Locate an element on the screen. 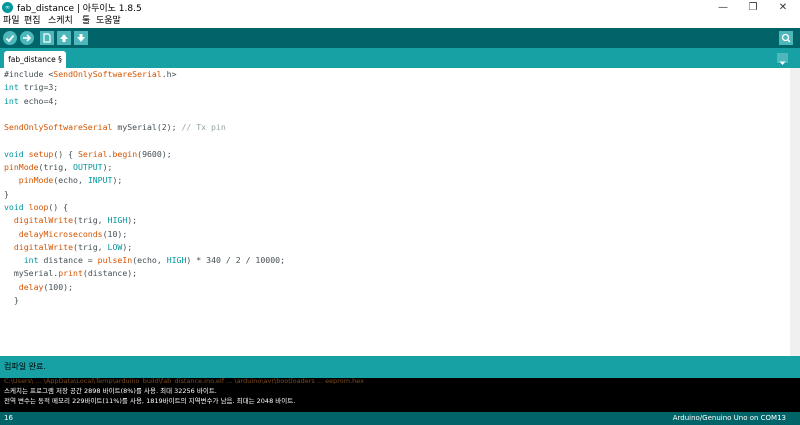  serial-monitor-button is located at coordinates (786, 38).